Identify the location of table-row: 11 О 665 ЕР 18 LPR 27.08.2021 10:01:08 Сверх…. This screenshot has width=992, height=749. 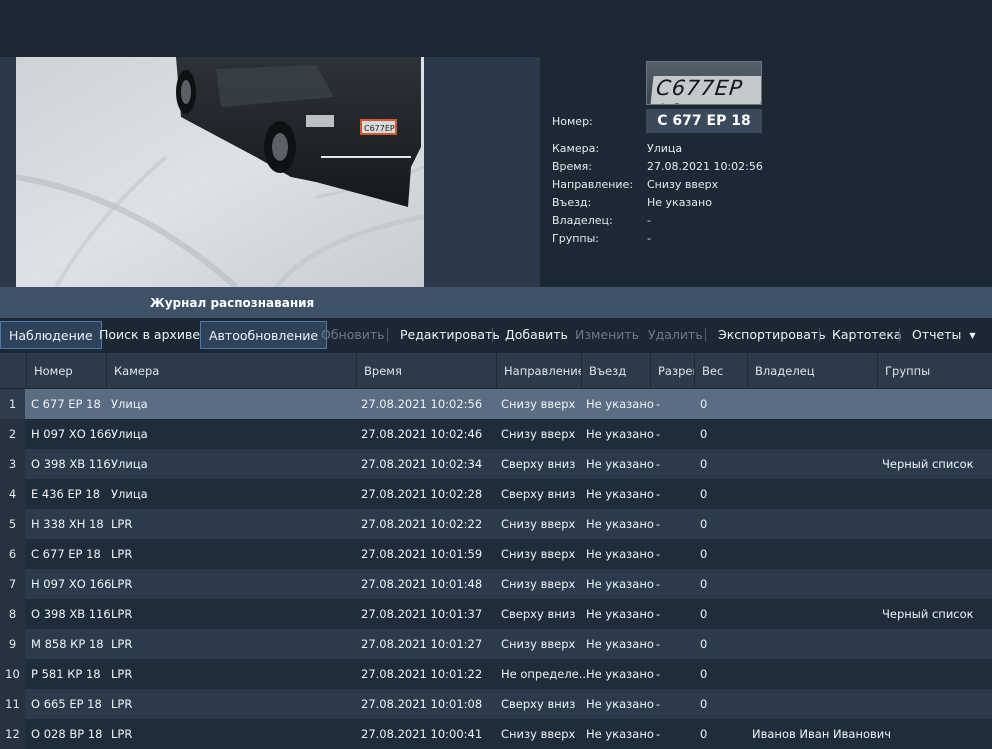
(496, 704).